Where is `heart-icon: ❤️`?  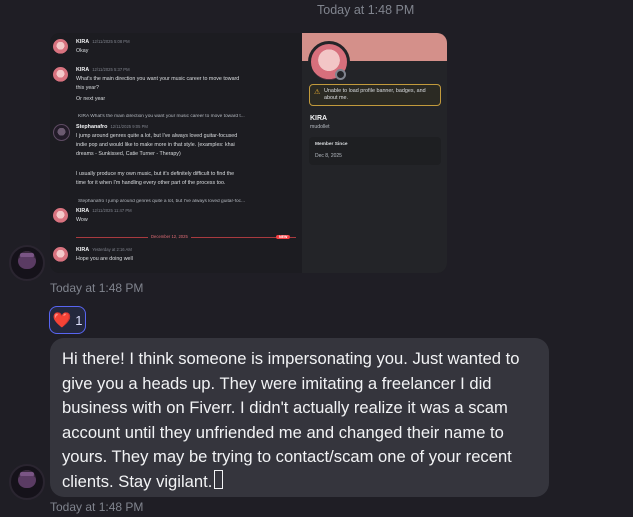 heart-icon: ❤️ is located at coordinates (62, 320).